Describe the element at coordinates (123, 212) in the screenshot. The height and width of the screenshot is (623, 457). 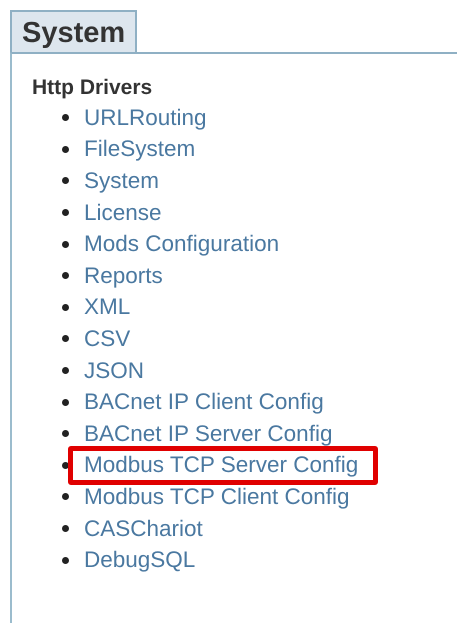
I see `driver-link: License` at that location.